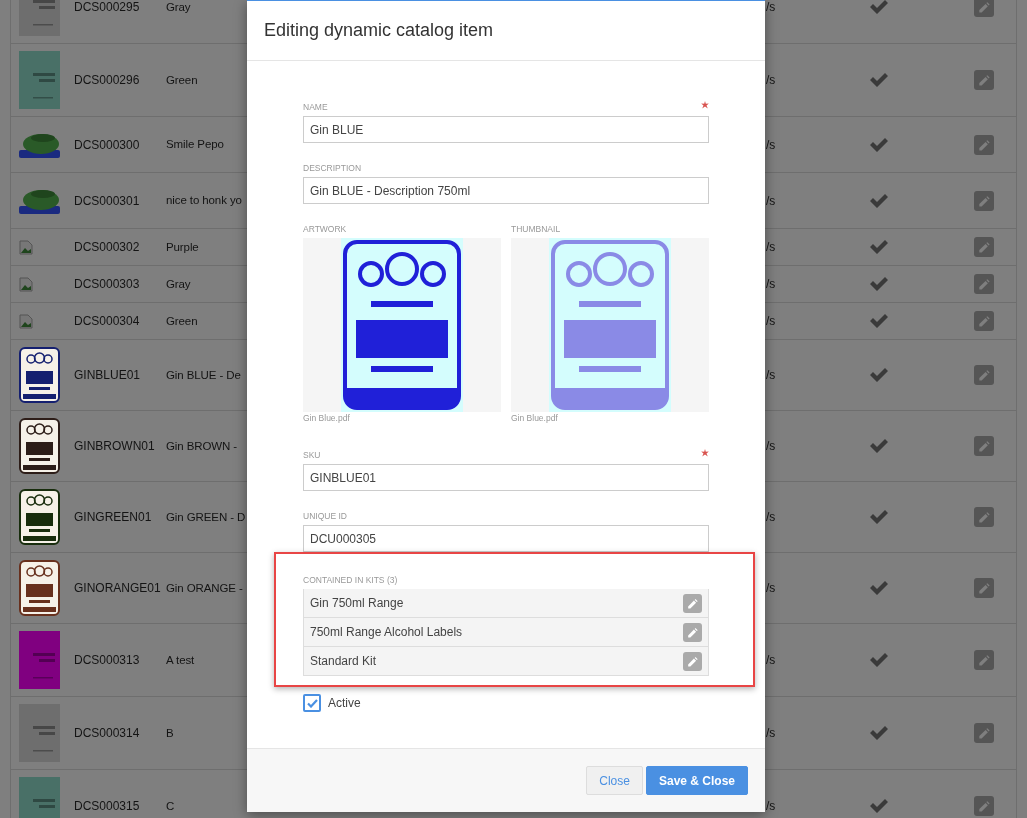 The height and width of the screenshot is (818, 1027). What do you see at coordinates (506, 477) in the screenshot?
I see `text-field: GINBLUE01` at bounding box center [506, 477].